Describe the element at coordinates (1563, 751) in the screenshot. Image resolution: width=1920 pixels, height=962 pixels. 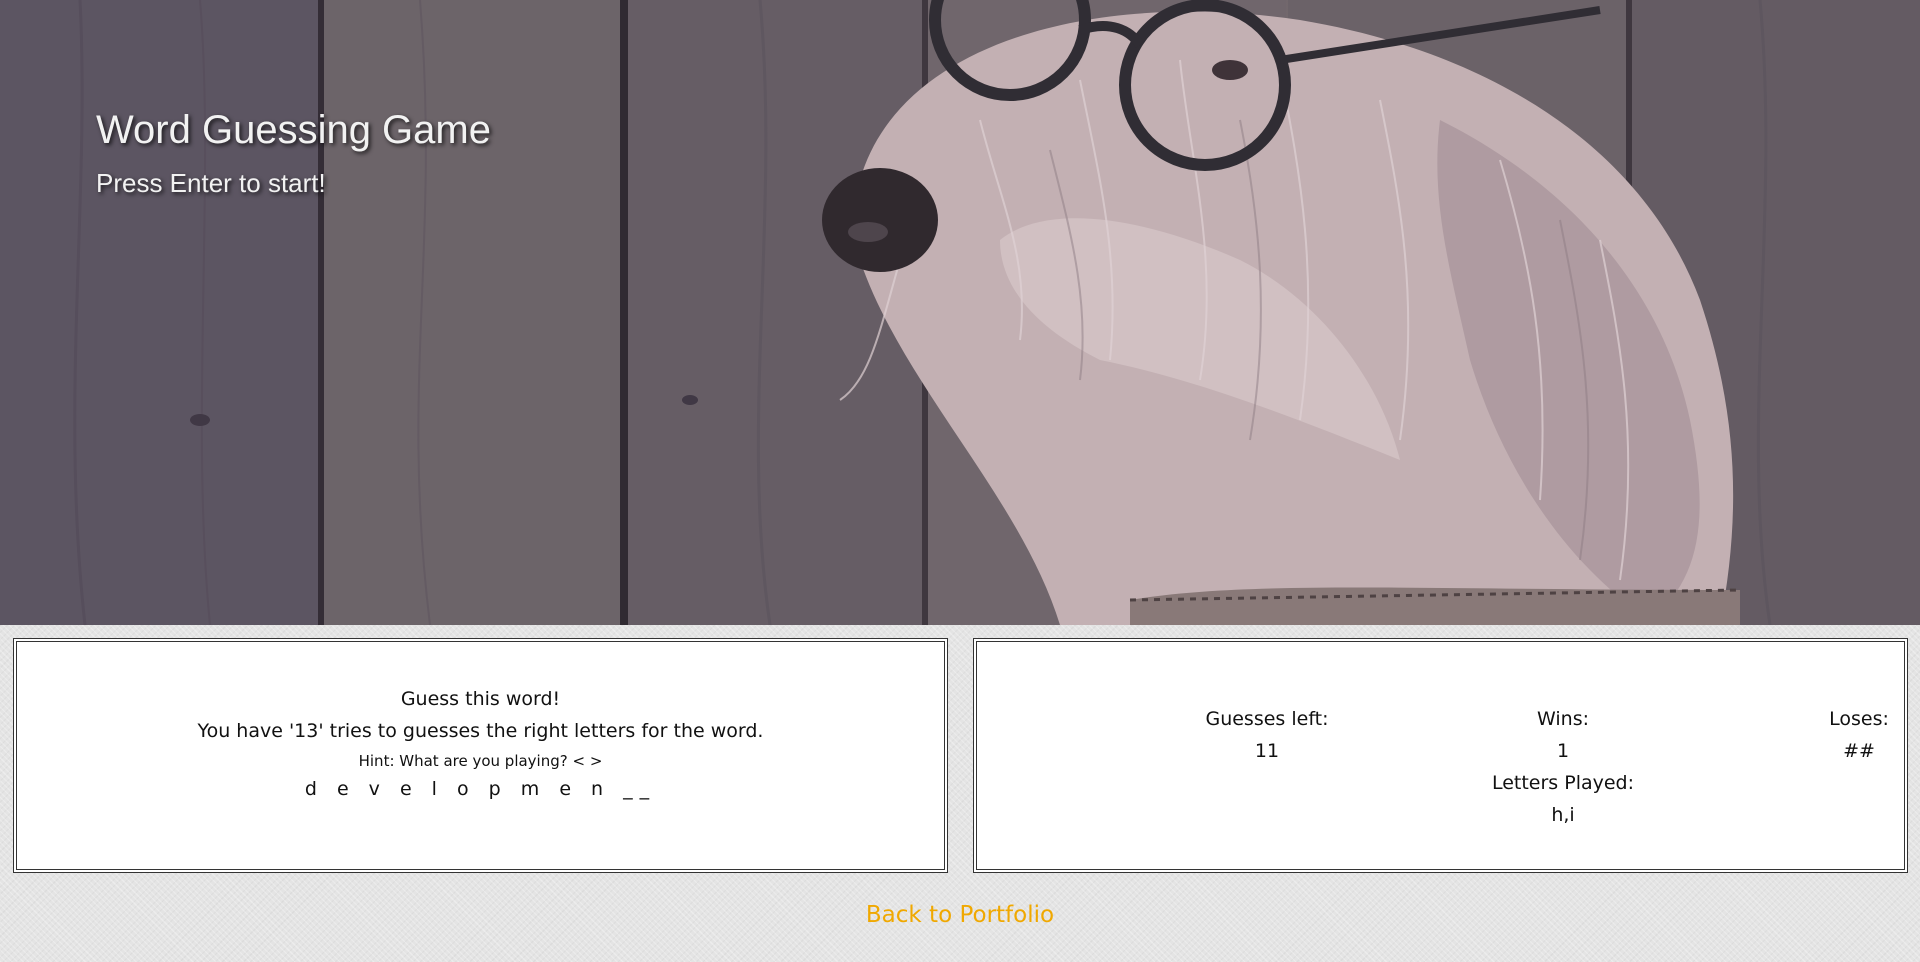
I see `wins-value: 1` at that location.